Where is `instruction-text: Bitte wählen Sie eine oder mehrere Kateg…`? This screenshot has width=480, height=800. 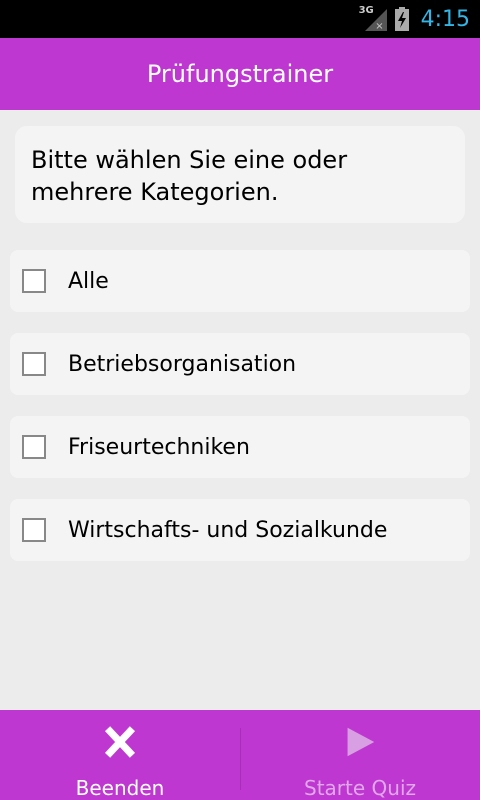 instruction-text: Bitte wählen Sie eine oder mehrere Kateg… is located at coordinates (240, 174).